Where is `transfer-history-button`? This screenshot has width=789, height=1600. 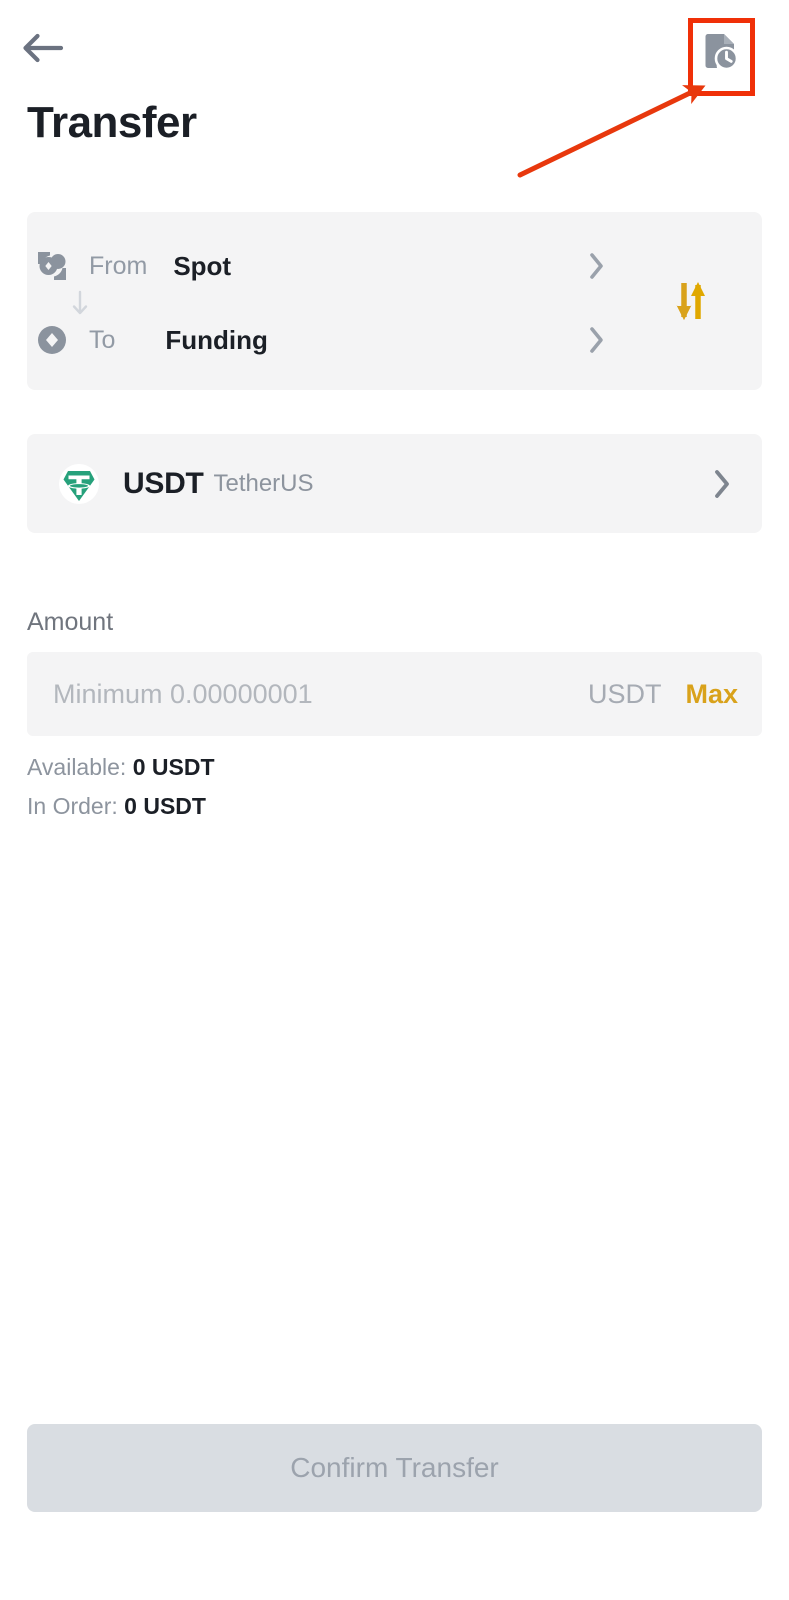 transfer-history-button is located at coordinates (721, 51).